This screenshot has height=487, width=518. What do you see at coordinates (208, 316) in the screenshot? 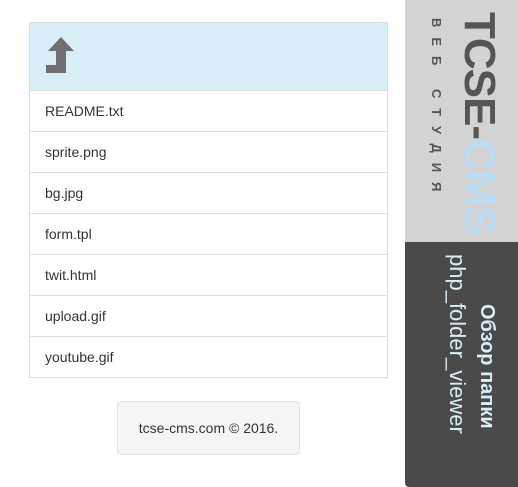
I see `file-item: upload.gif` at bounding box center [208, 316].